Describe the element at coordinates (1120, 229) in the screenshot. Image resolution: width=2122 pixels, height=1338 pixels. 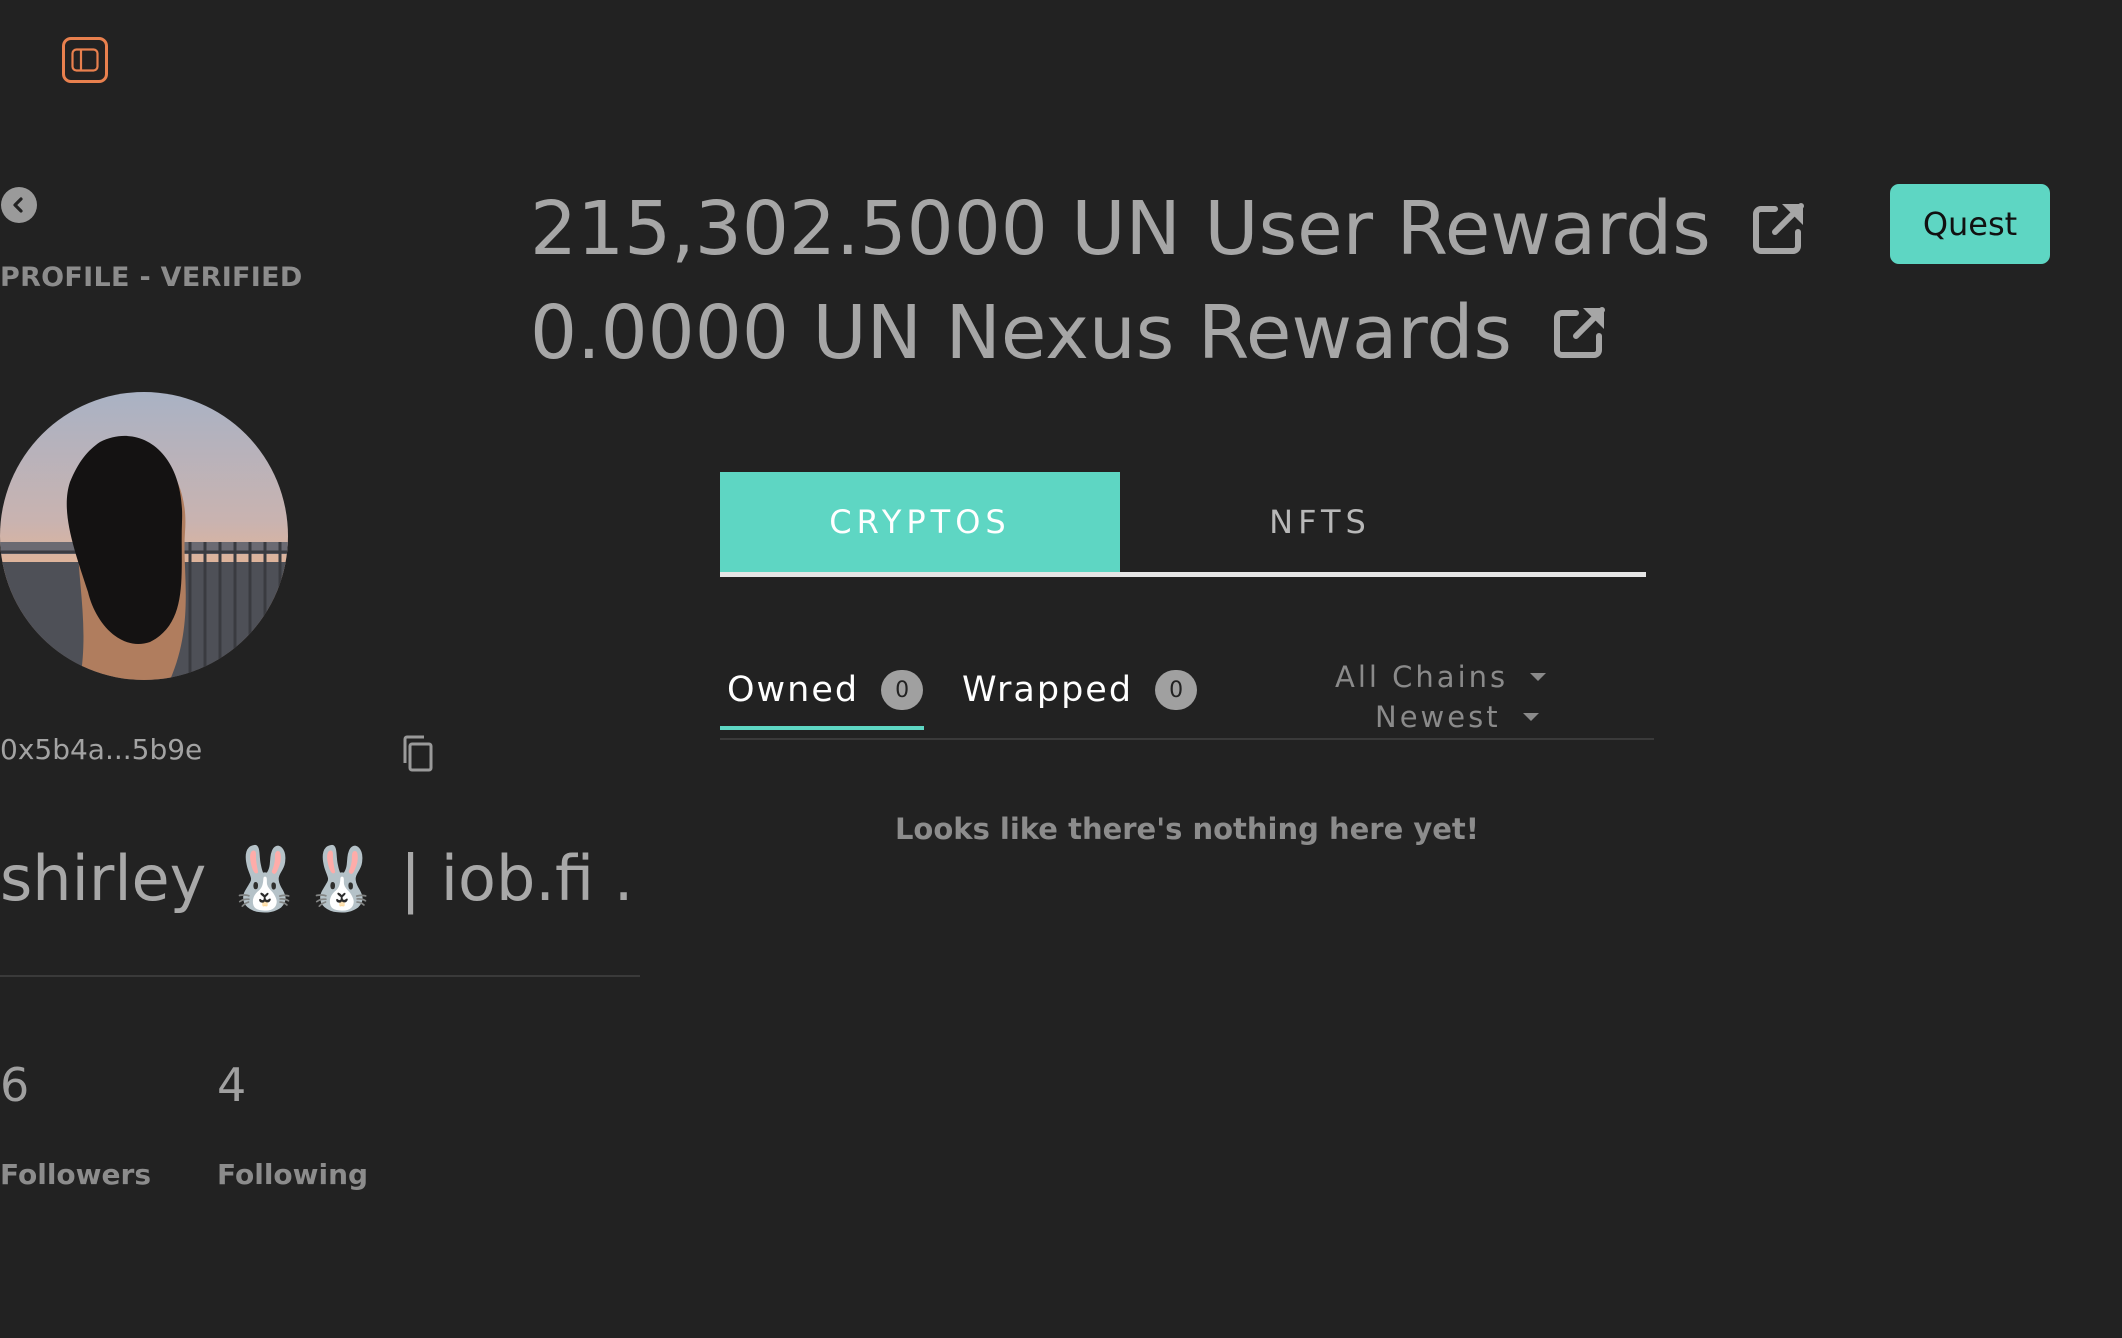
I see `user-rewards-text: 215,302.5000 UN User Rewards` at that location.